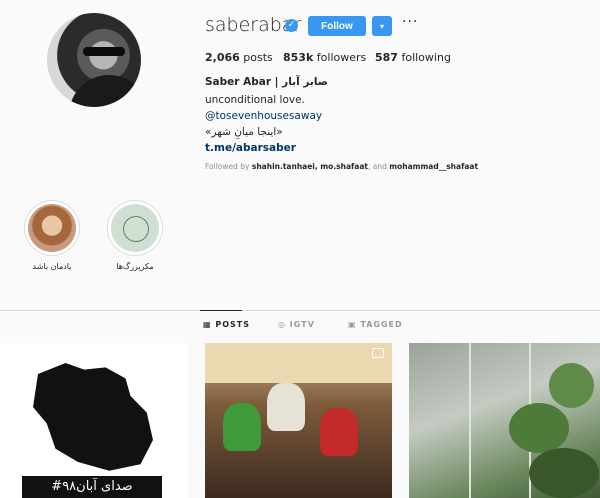  I want to click on profile-avatar, so click(94, 60).